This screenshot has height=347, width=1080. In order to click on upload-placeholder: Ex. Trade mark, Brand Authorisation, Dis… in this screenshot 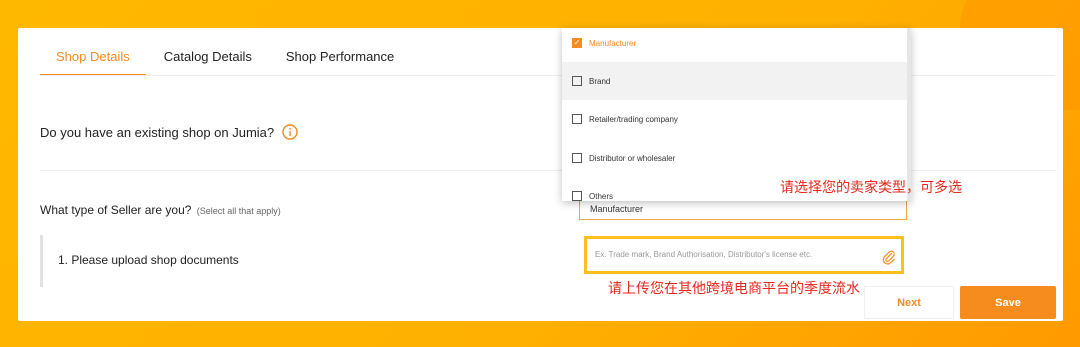, I will do `click(704, 254)`.